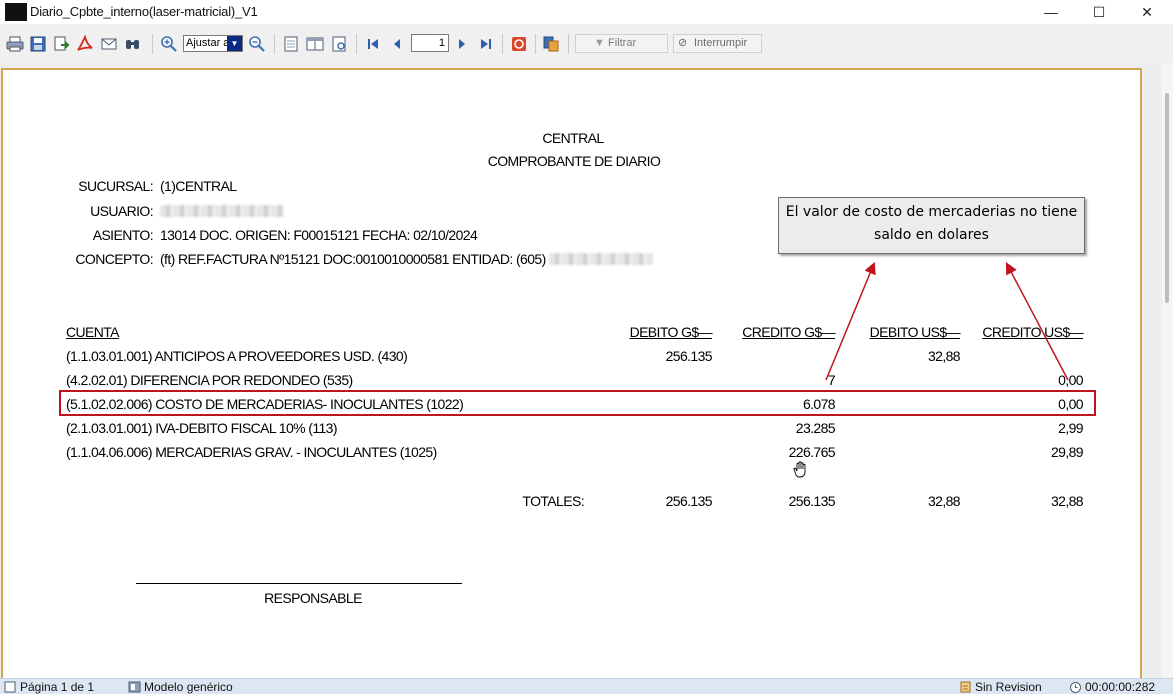  I want to click on last-page-icon, so click(486, 44).